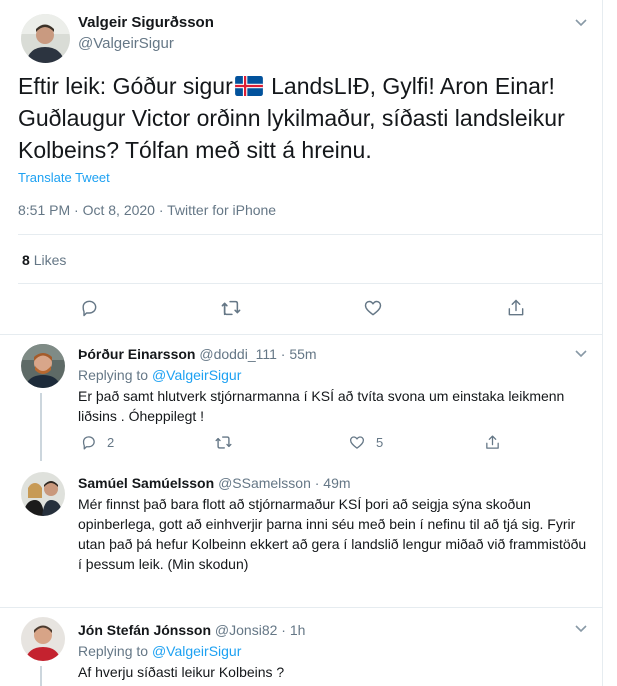 This screenshot has width=617, height=686. Describe the element at coordinates (581, 23) in the screenshot. I see `tweet-menu-chevron-icon` at that location.